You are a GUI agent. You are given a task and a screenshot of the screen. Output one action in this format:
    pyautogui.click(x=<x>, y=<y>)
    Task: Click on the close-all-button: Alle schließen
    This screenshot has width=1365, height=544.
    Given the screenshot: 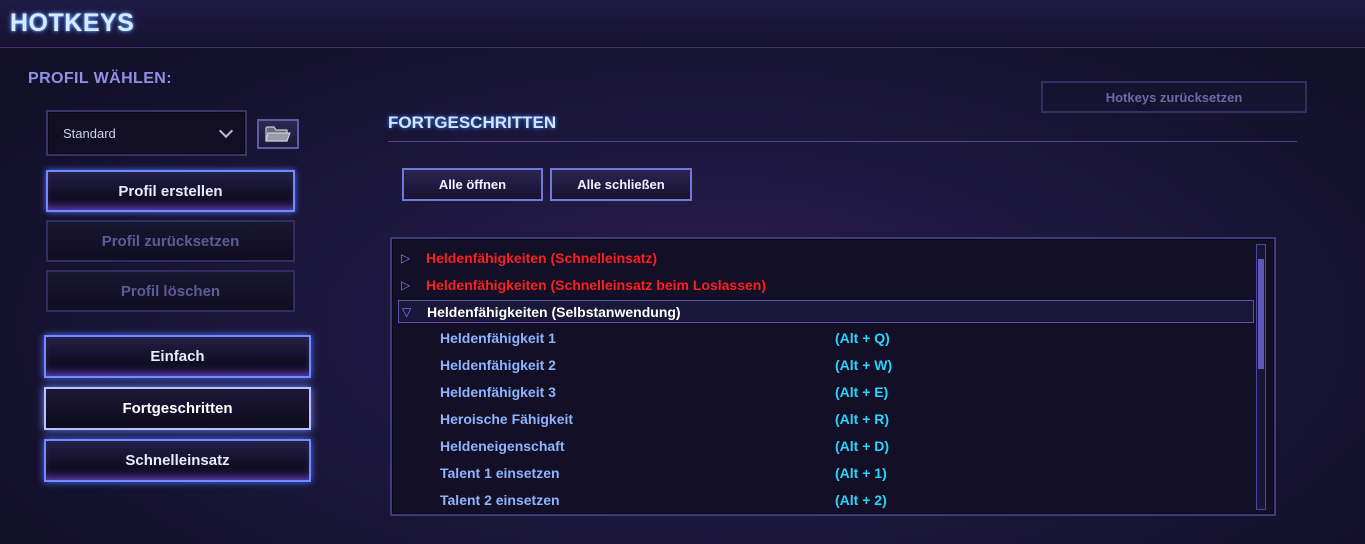 What is the action you would take?
    pyautogui.click(x=621, y=184)
    